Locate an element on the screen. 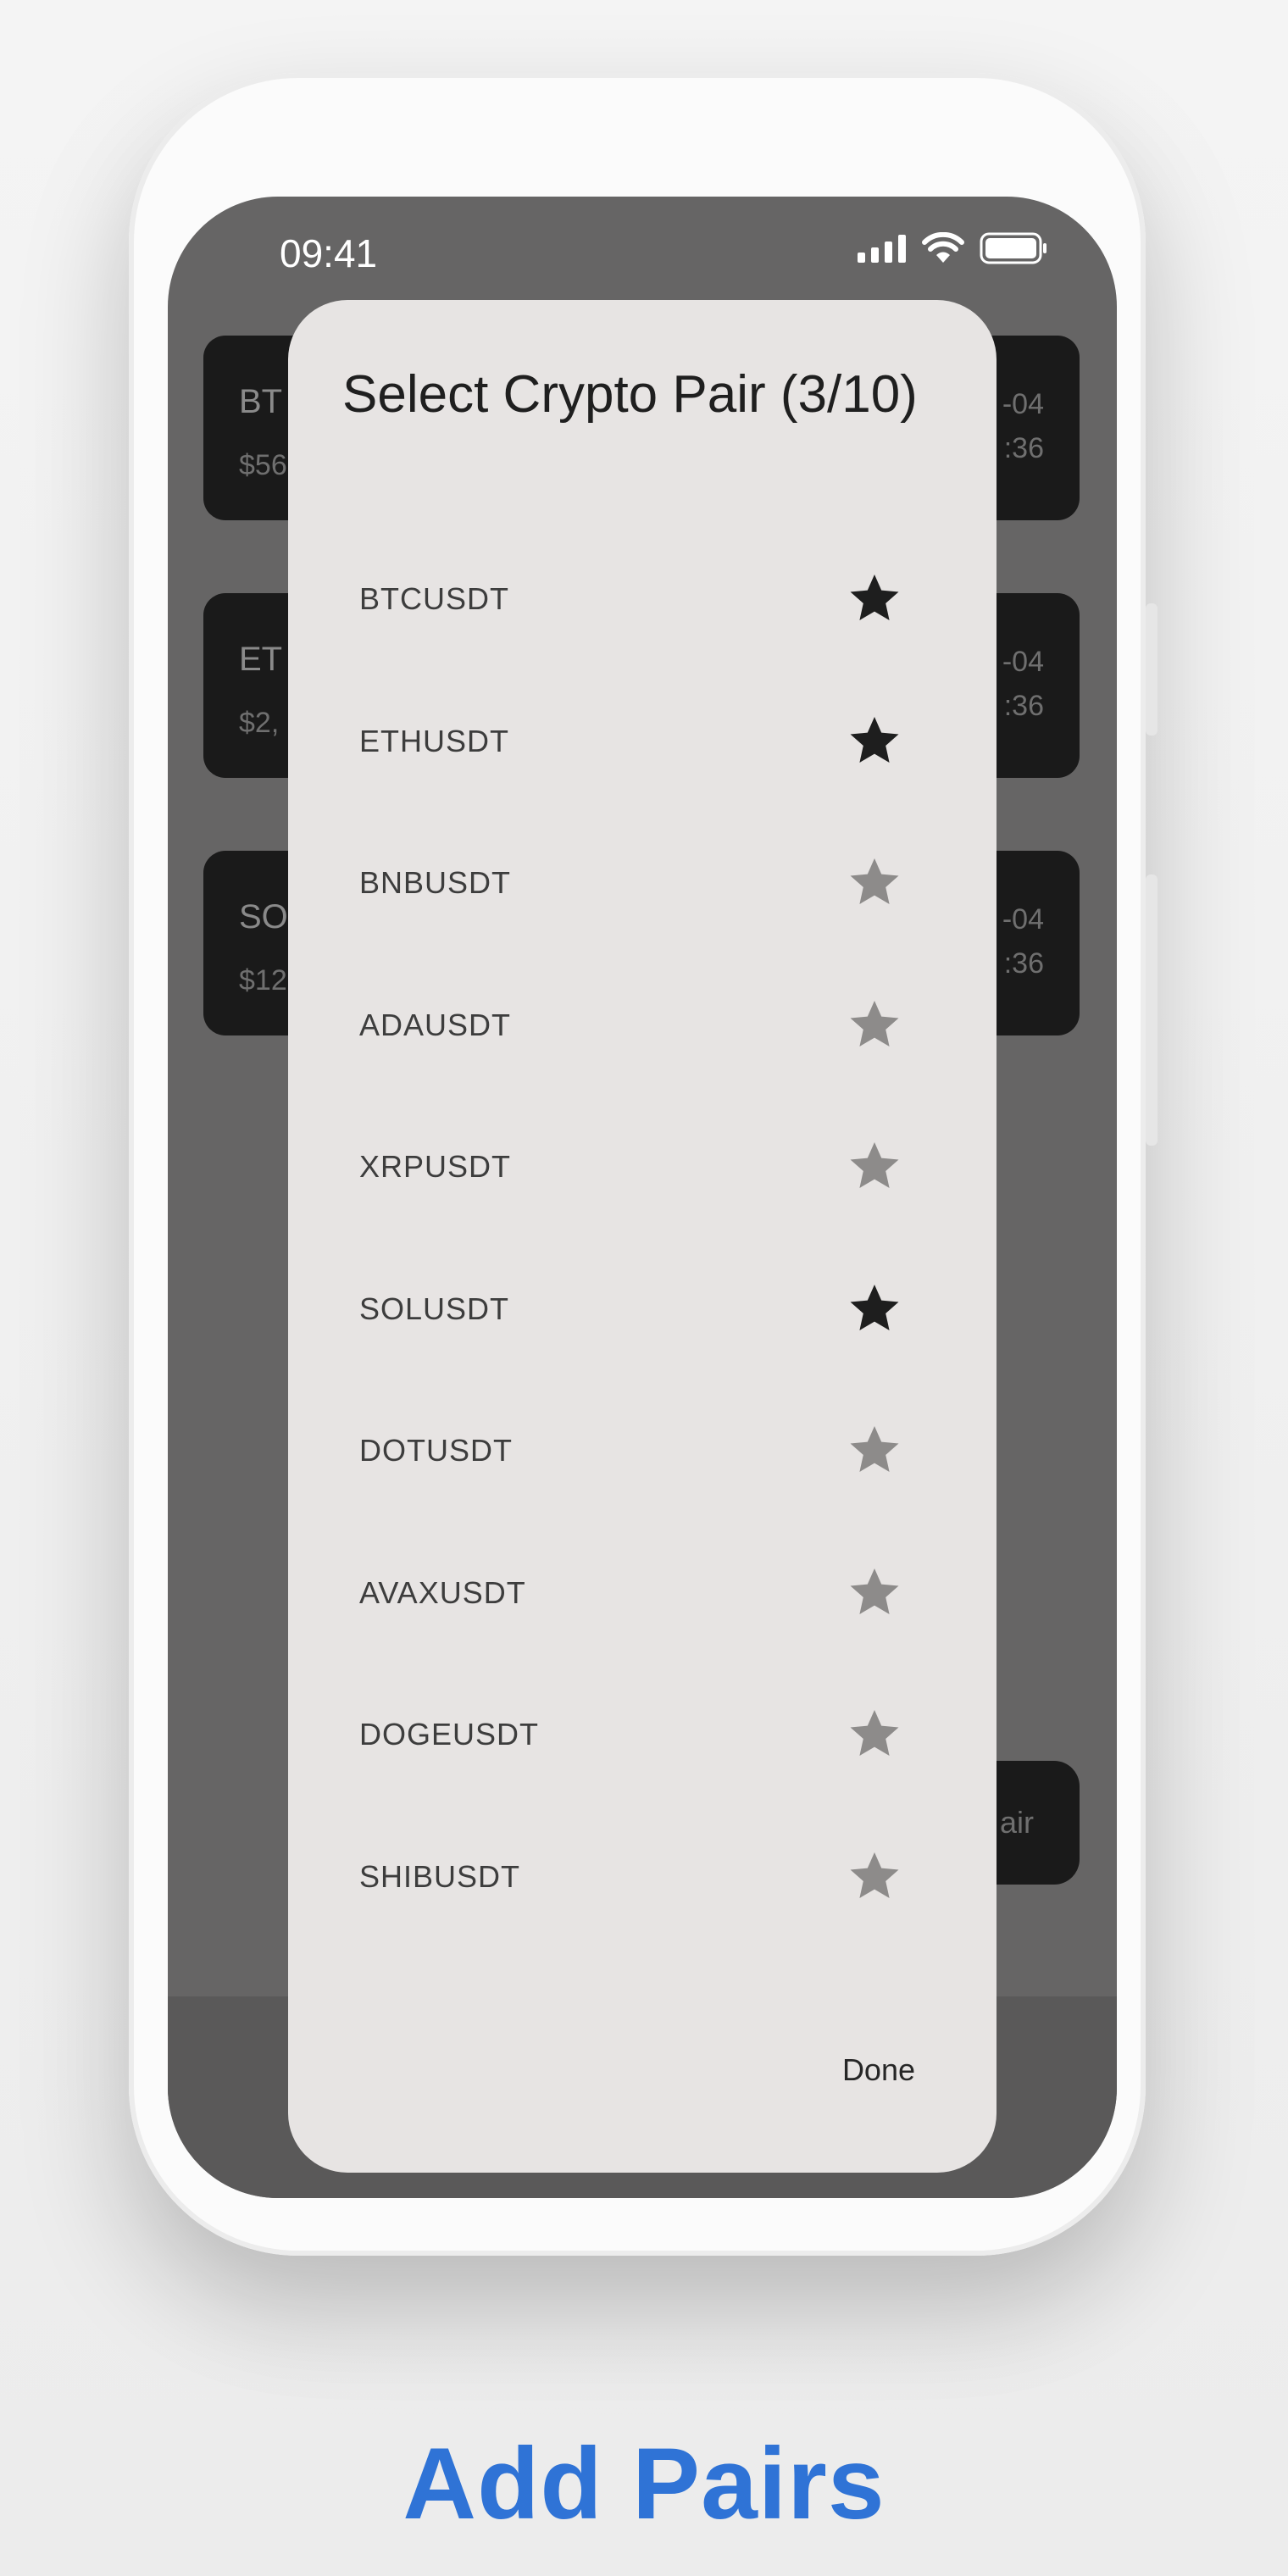  pair-row: BTCUSDT is located at coordinates (642, 600).